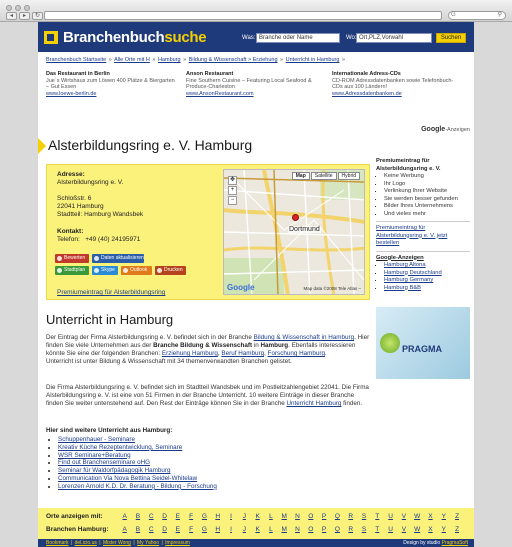 This screenshot has width=512, height=547. I want to click on orte-letter-n: N, so click(297, 517).